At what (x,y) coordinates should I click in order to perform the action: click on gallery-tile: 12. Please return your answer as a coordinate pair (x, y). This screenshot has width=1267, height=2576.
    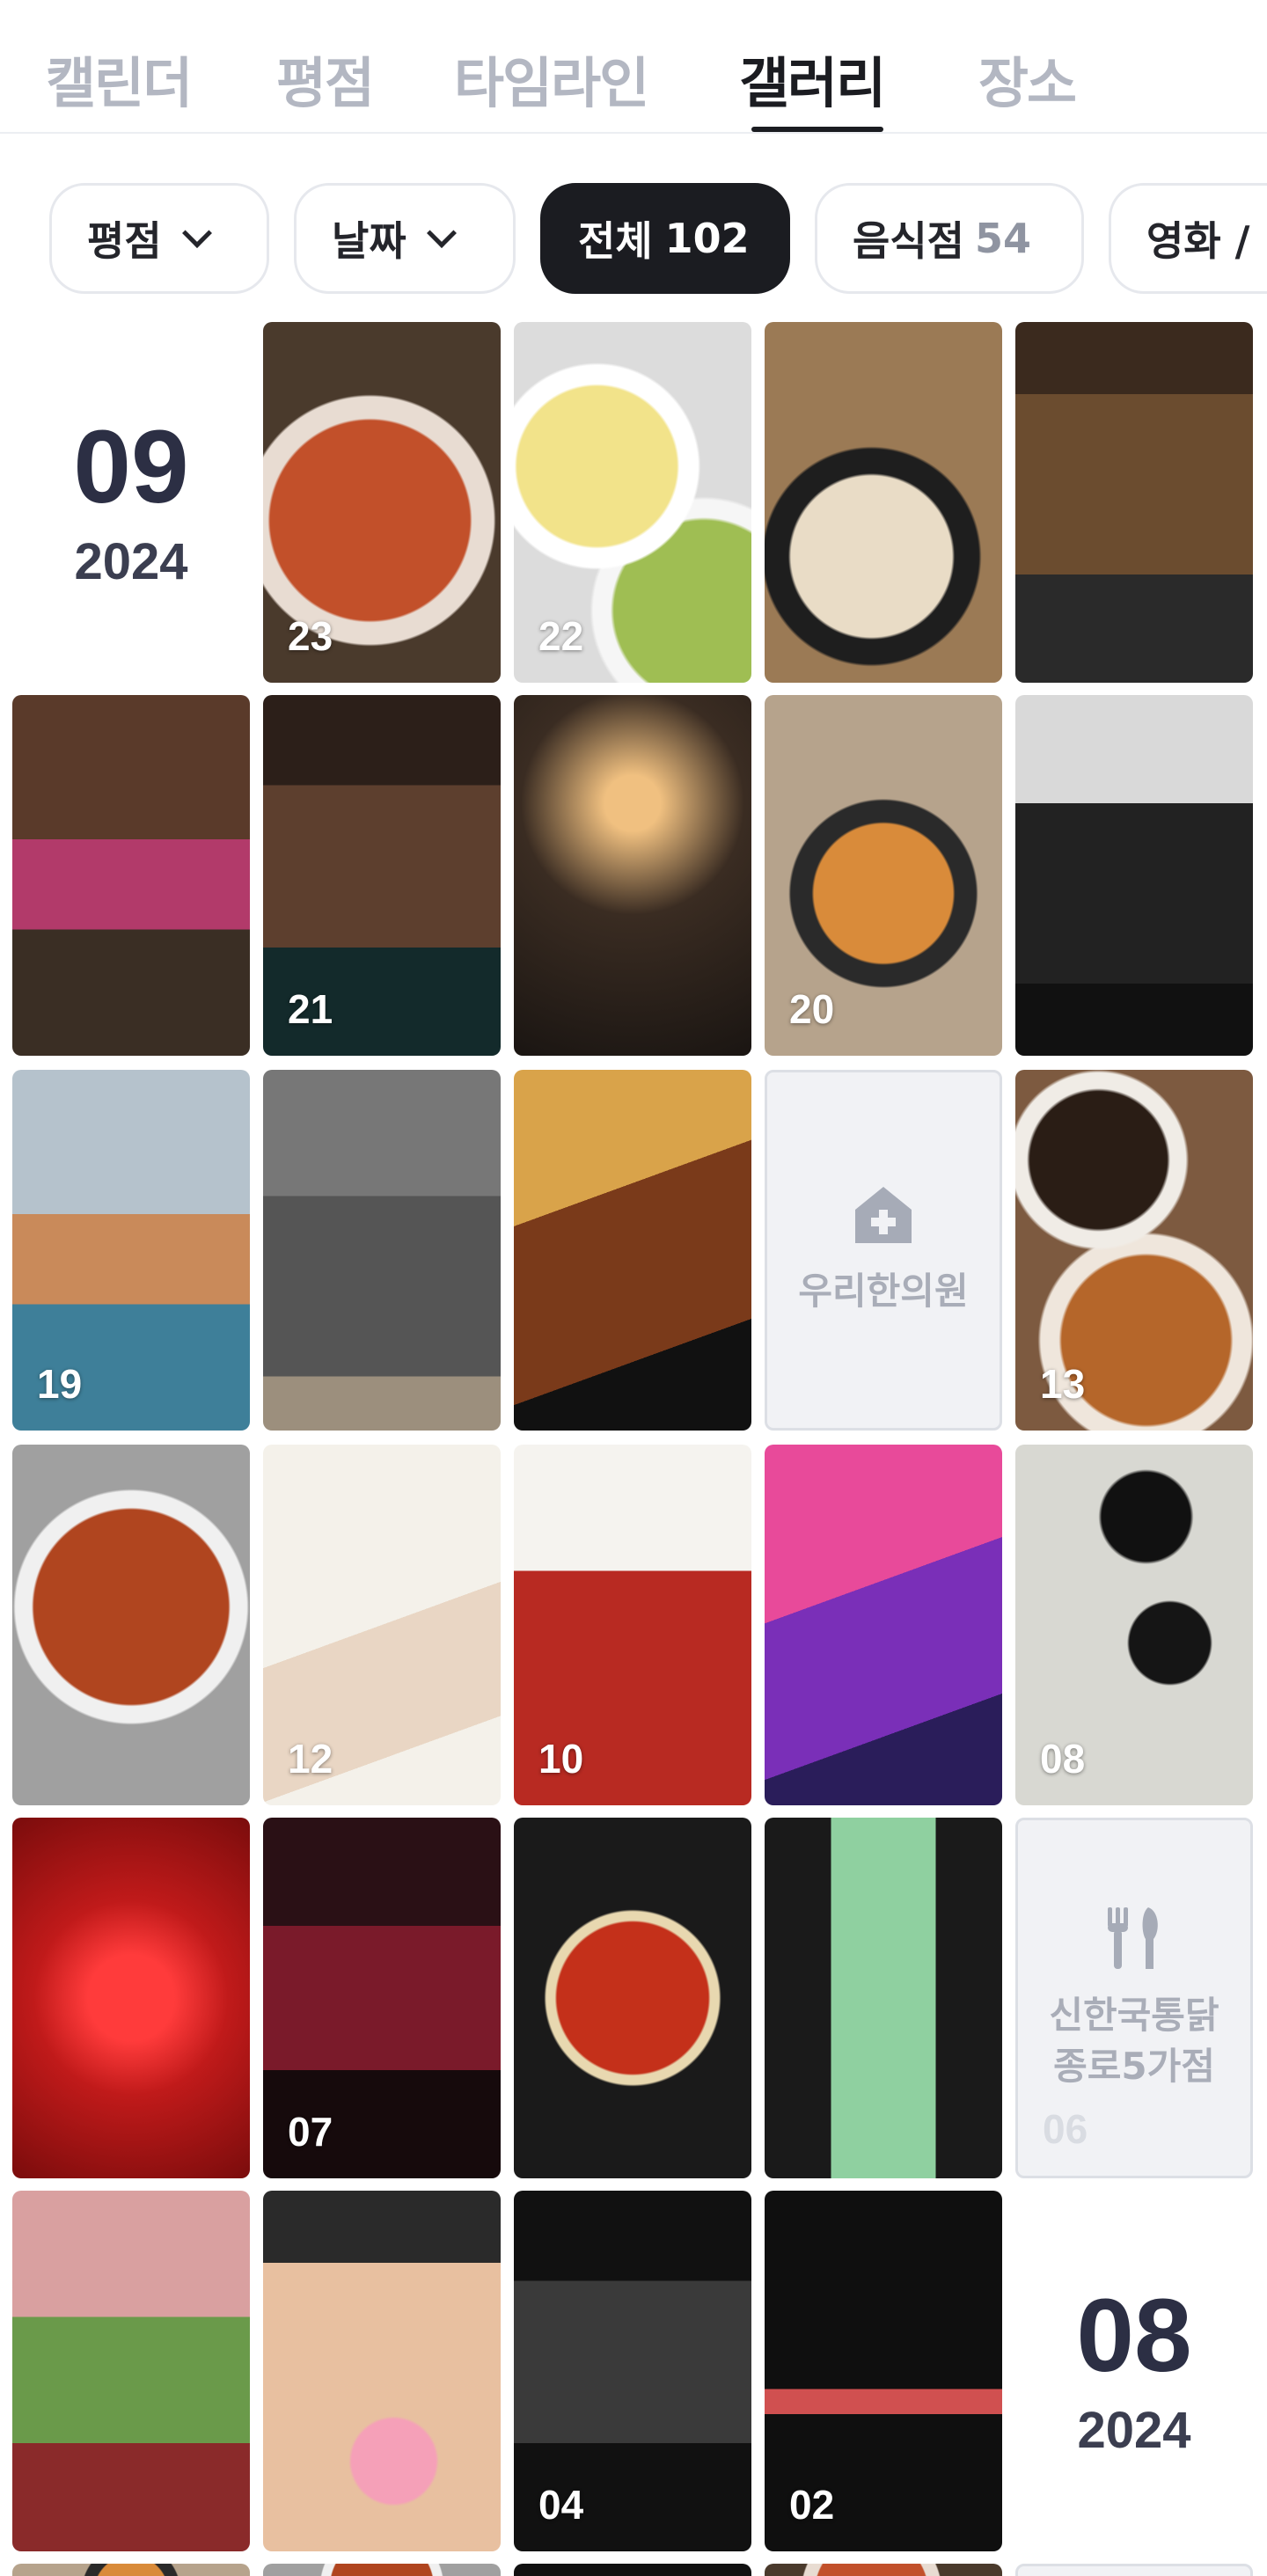
    Looking at the image, I should click on (382, 1625).